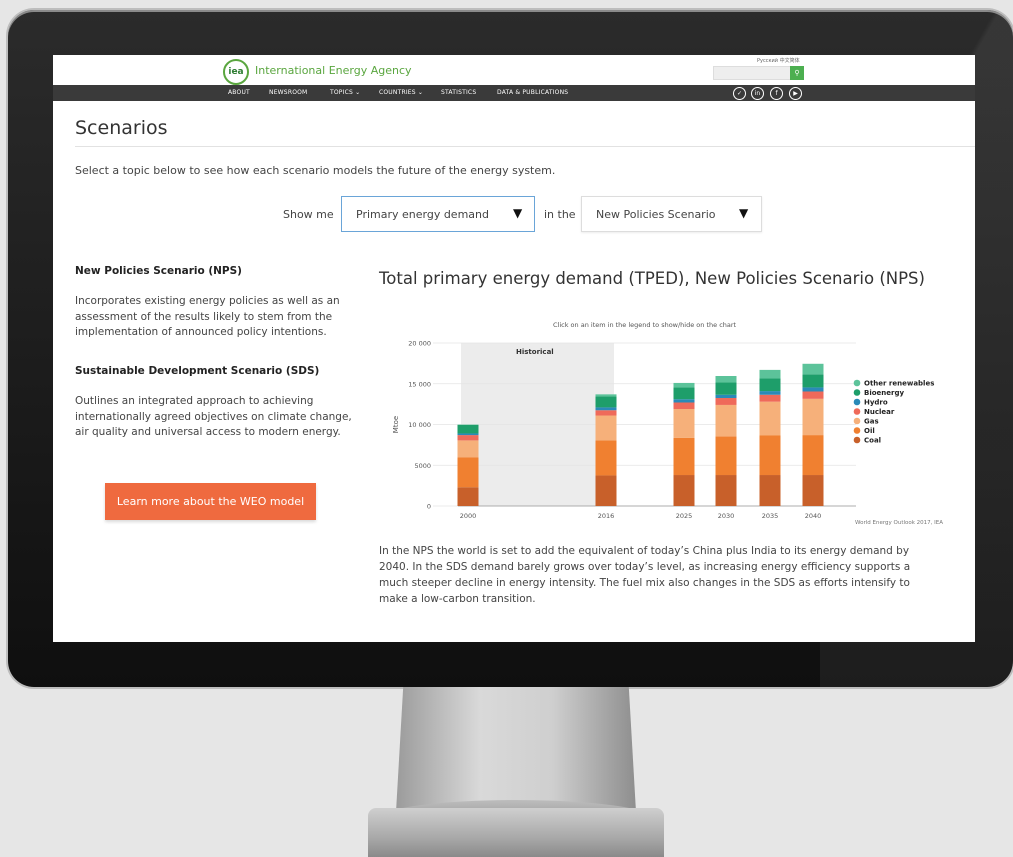  Describe the element at coordinates (606, 409) in the screenshot. I see `bar-hydro-2016` at that location.